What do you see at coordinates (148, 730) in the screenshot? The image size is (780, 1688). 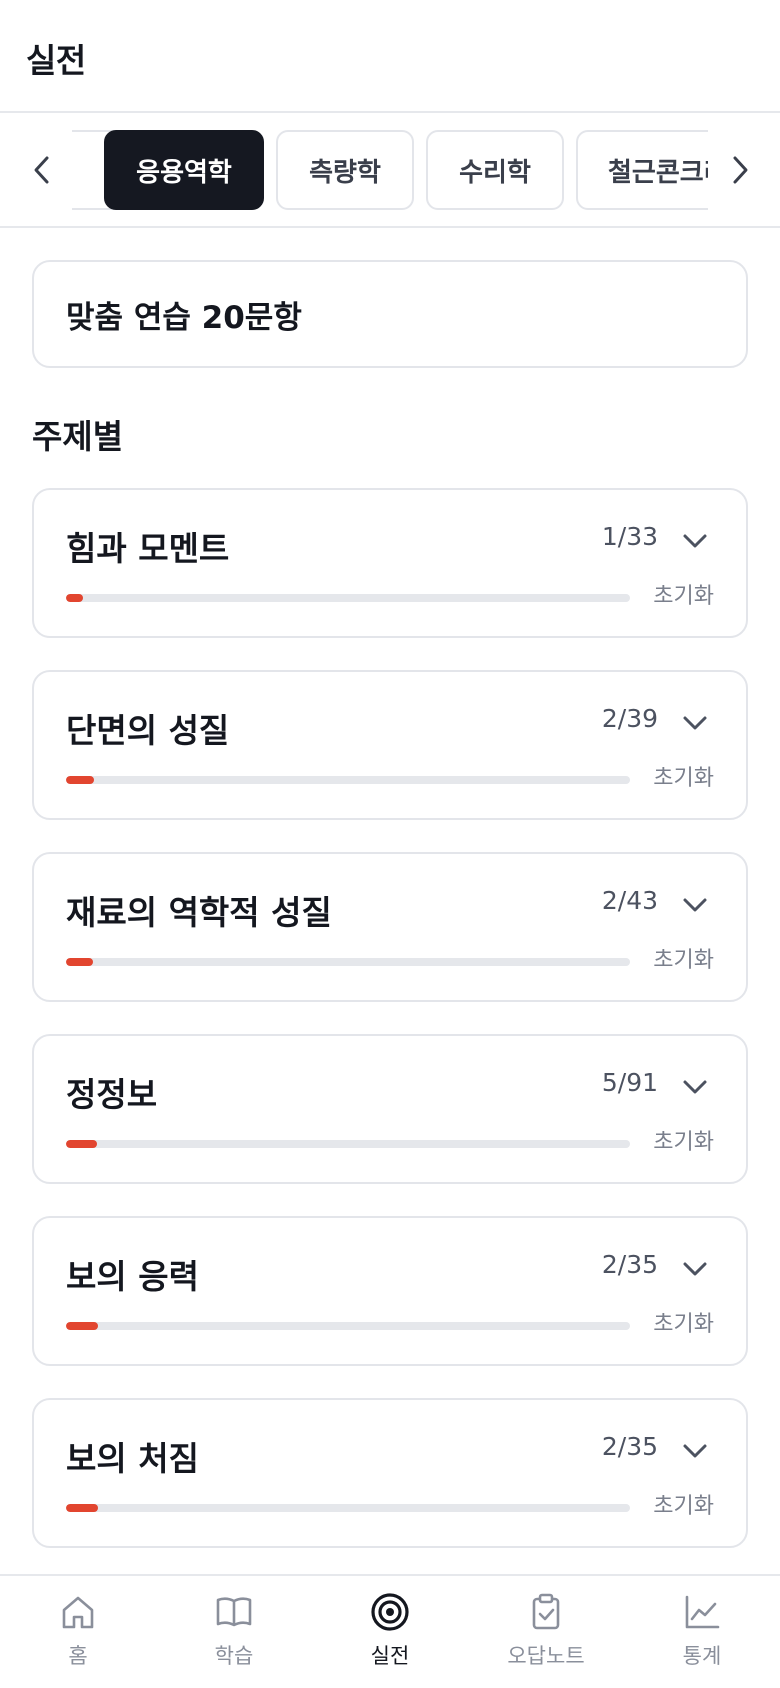 I see `topic-name: 단면의 성질` at bounding box center [148, 730].